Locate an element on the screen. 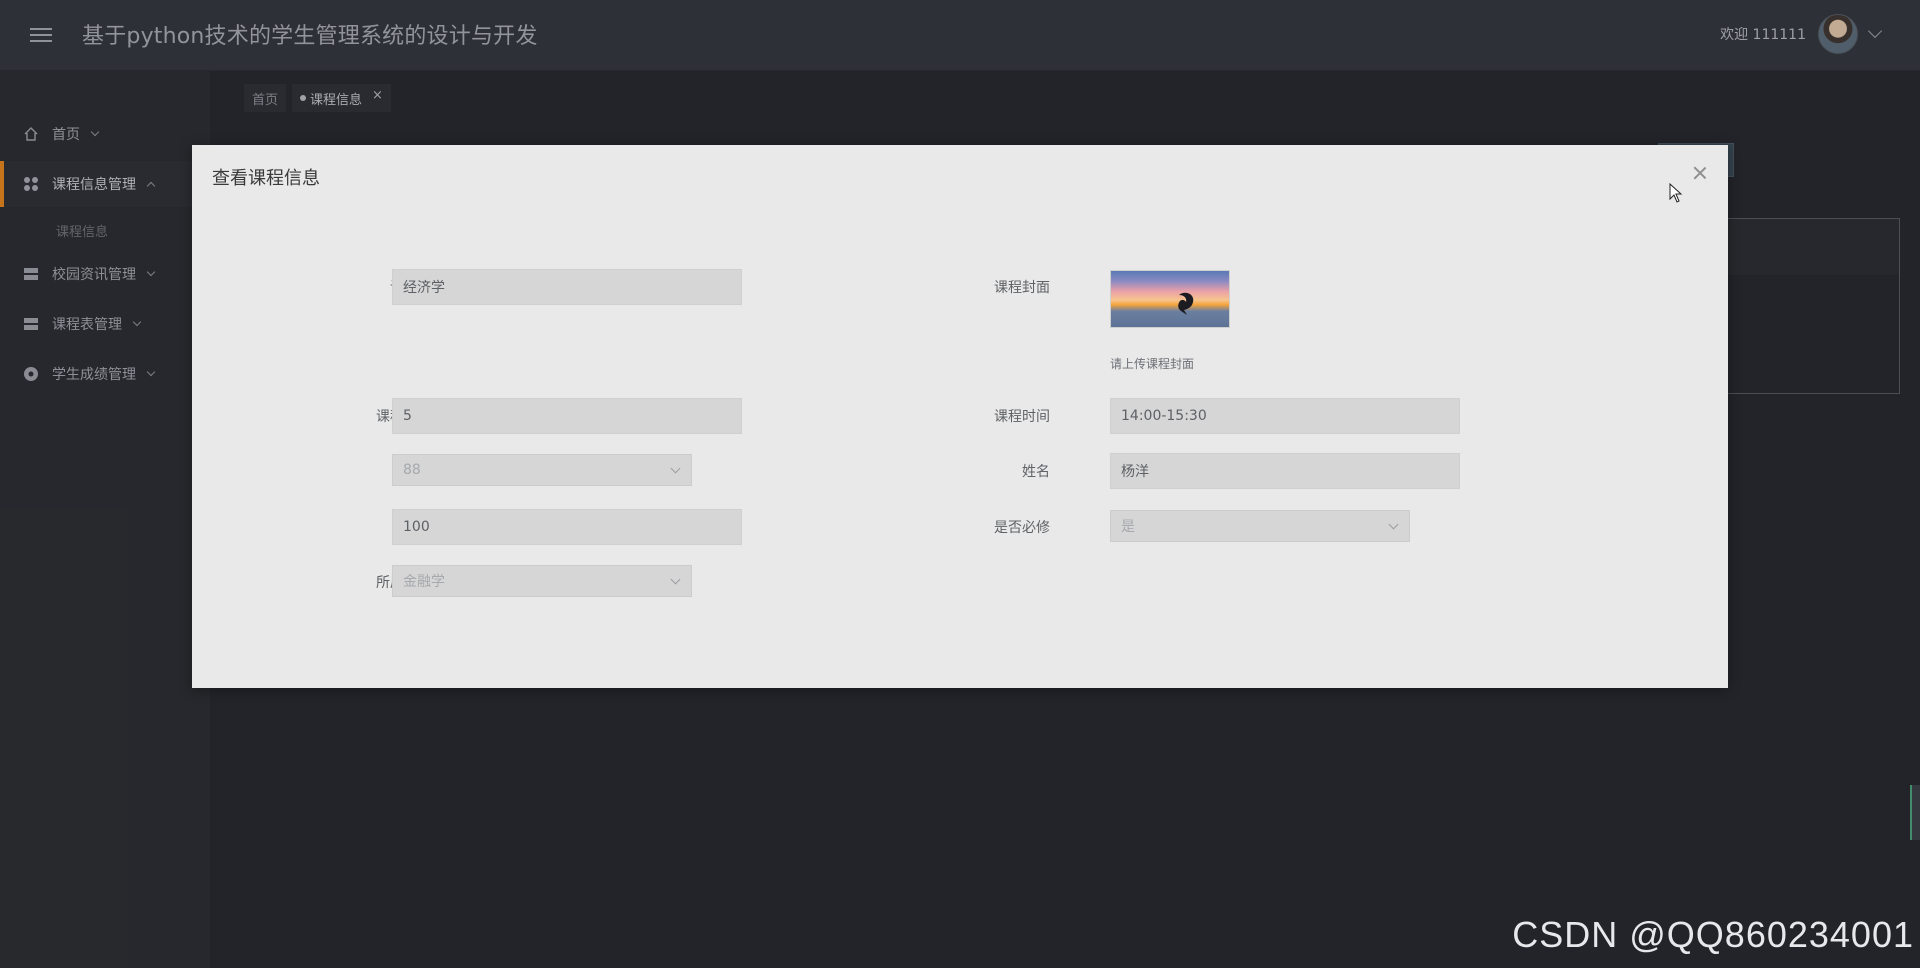 This screenshot has width=1920, height=968. required-select: 是 is located at coordinates (1260, 526).